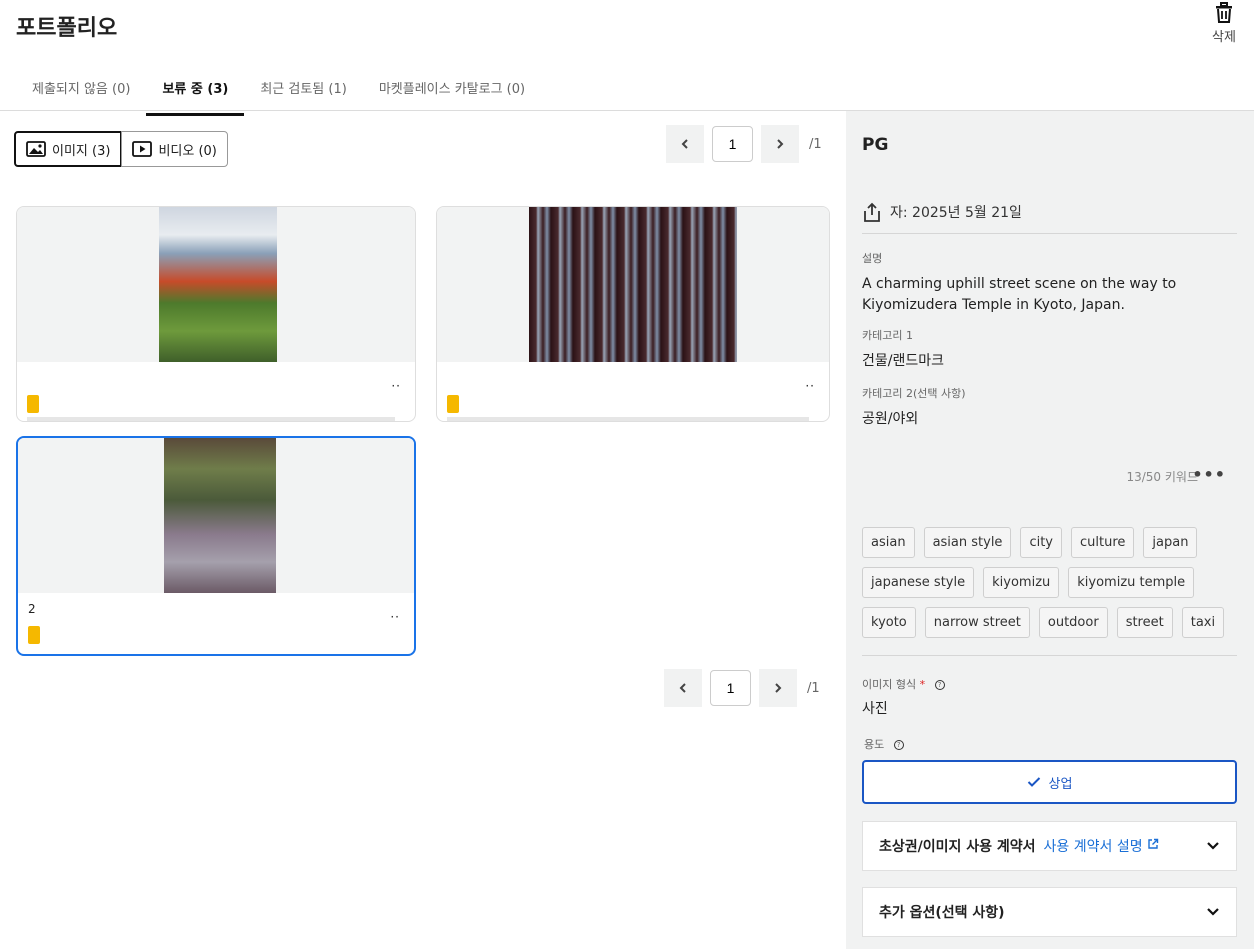 This screenshot has width=1254, height=949. Describe the element at coordinates (872, 212) in the screenshot. I see `upload-icon` at that location.